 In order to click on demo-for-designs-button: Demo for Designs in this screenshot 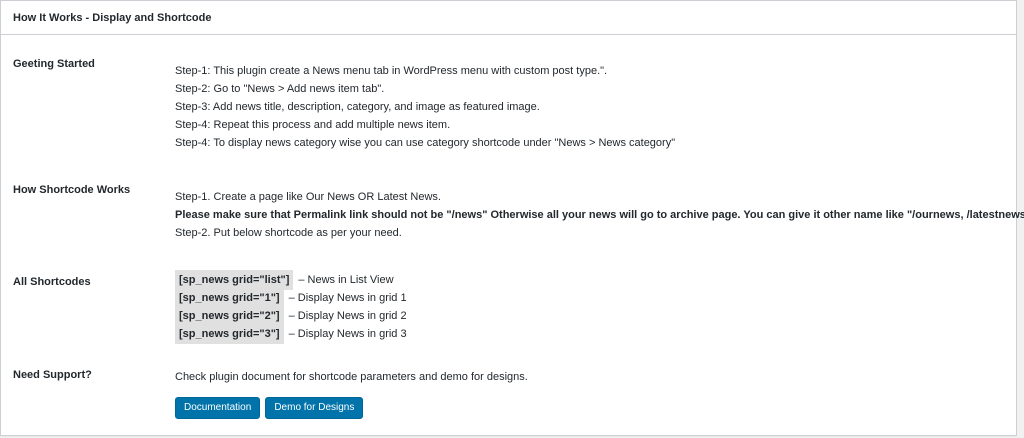, I will do `click(314, 408)`.